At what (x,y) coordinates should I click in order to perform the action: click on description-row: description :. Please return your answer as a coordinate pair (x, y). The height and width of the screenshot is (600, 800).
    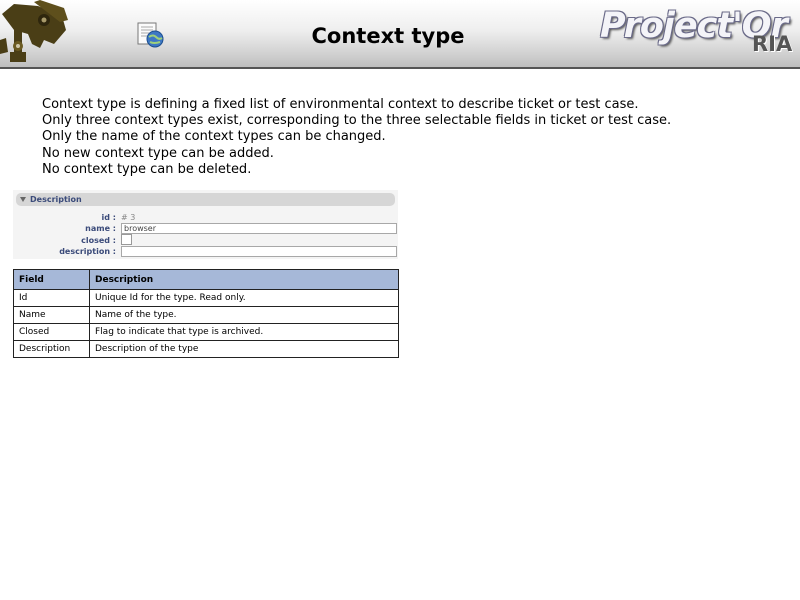
    Looking at the image, I should click on (205, 251).